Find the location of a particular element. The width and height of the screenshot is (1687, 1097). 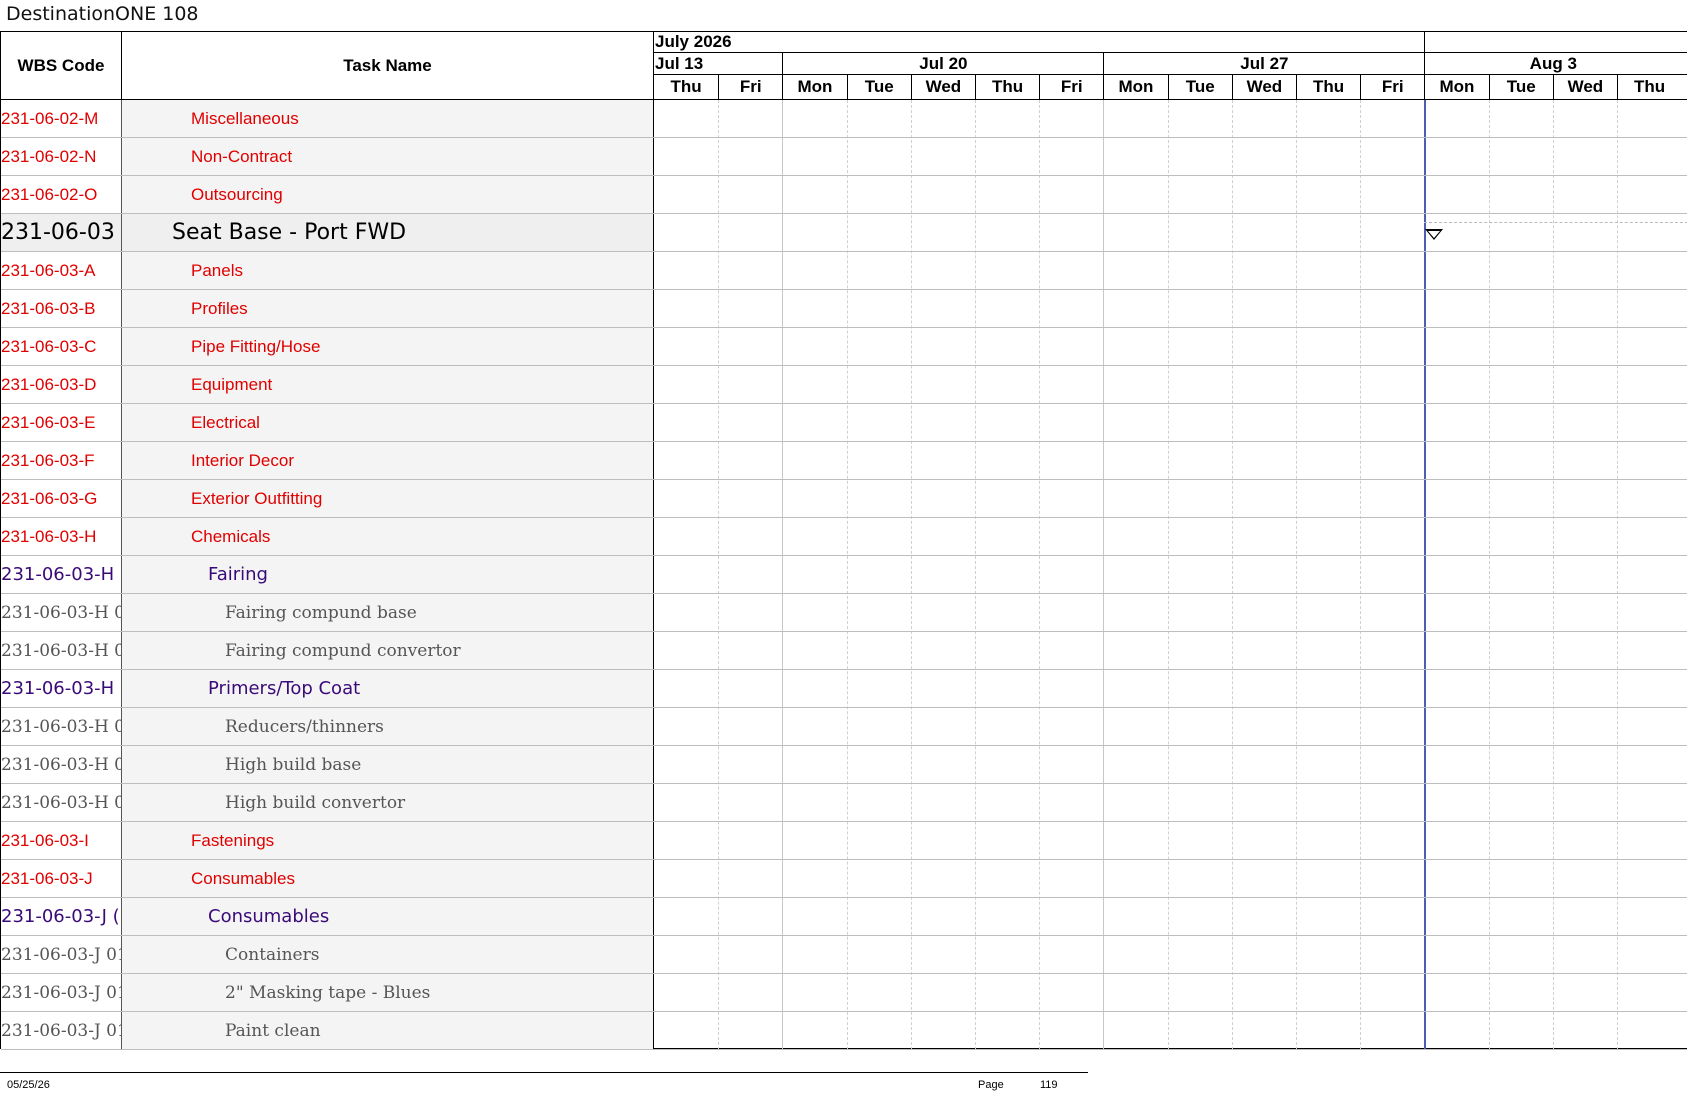

task-name-cell: Reducers/thinners is located at coordinates (388, 726).